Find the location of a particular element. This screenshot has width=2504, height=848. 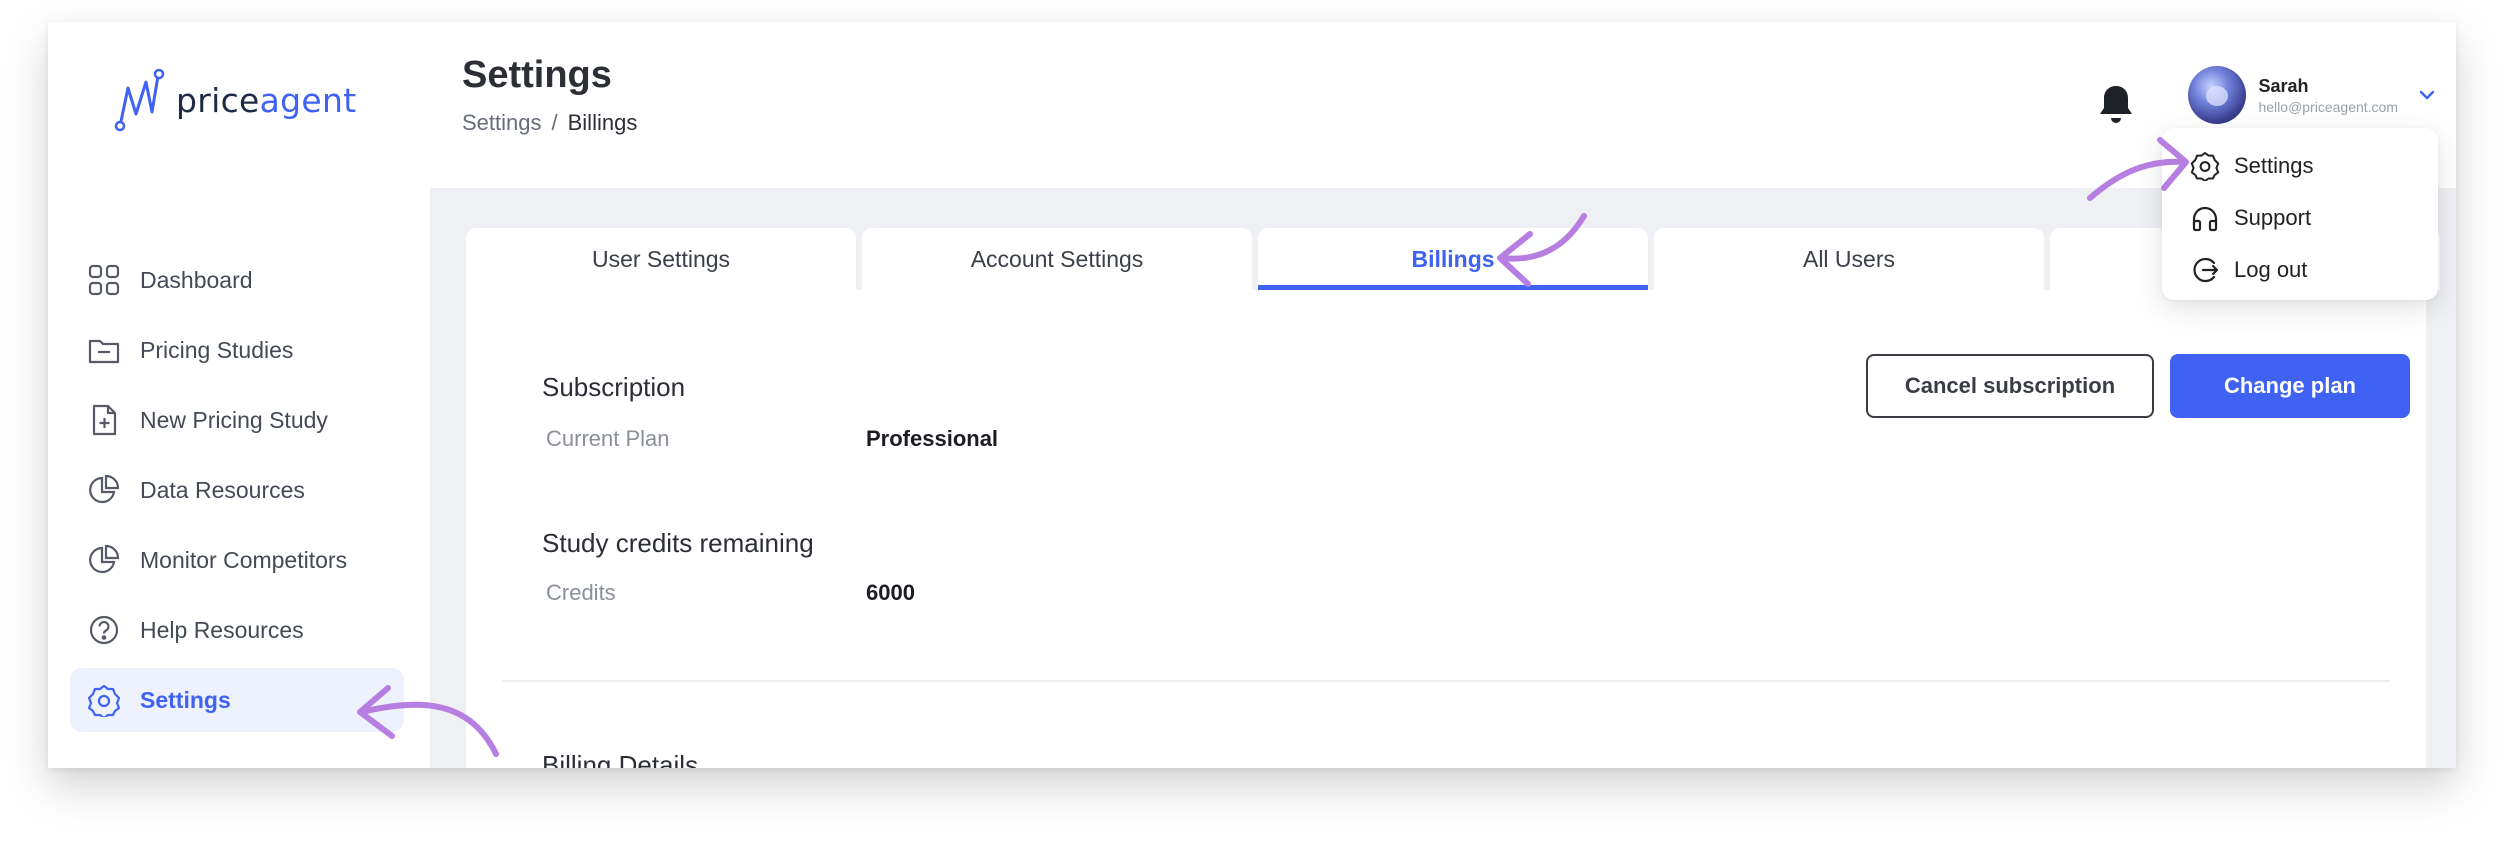

sidebar-item-new-pricing-study: New Pricing Study is located at coordinates (237, 420).